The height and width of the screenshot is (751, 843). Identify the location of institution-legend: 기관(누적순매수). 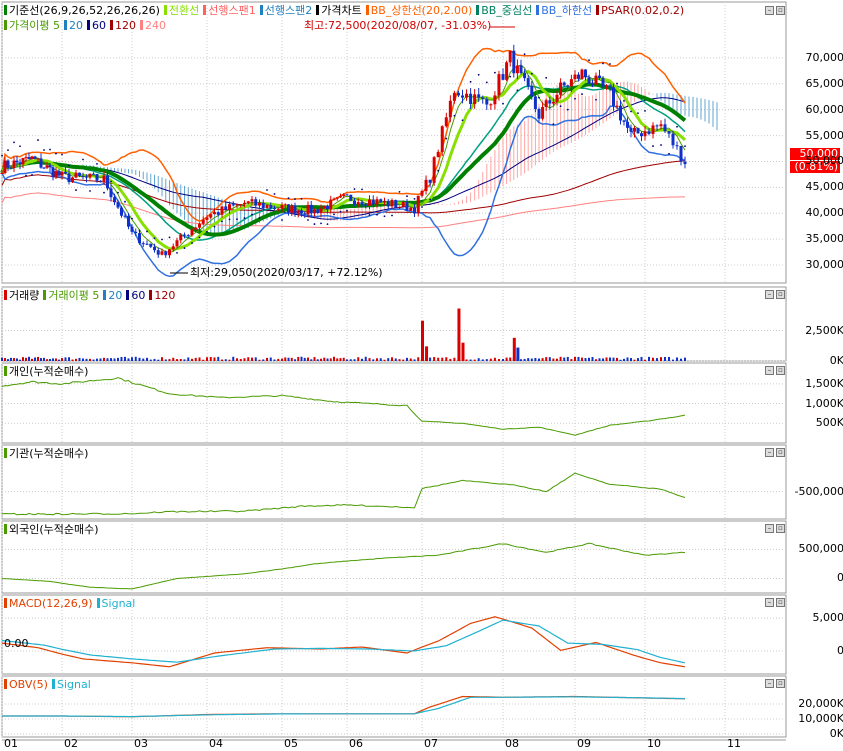
(48, 454).